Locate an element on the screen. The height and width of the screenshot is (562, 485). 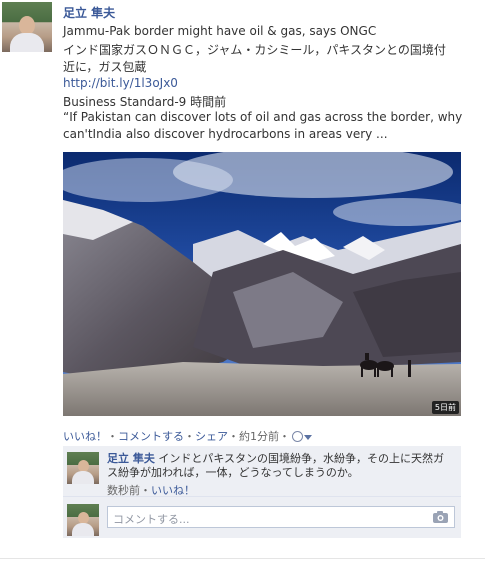
post-title-jp-line2: 近に，ガス包蔵 is located at coordinates (105, 67).